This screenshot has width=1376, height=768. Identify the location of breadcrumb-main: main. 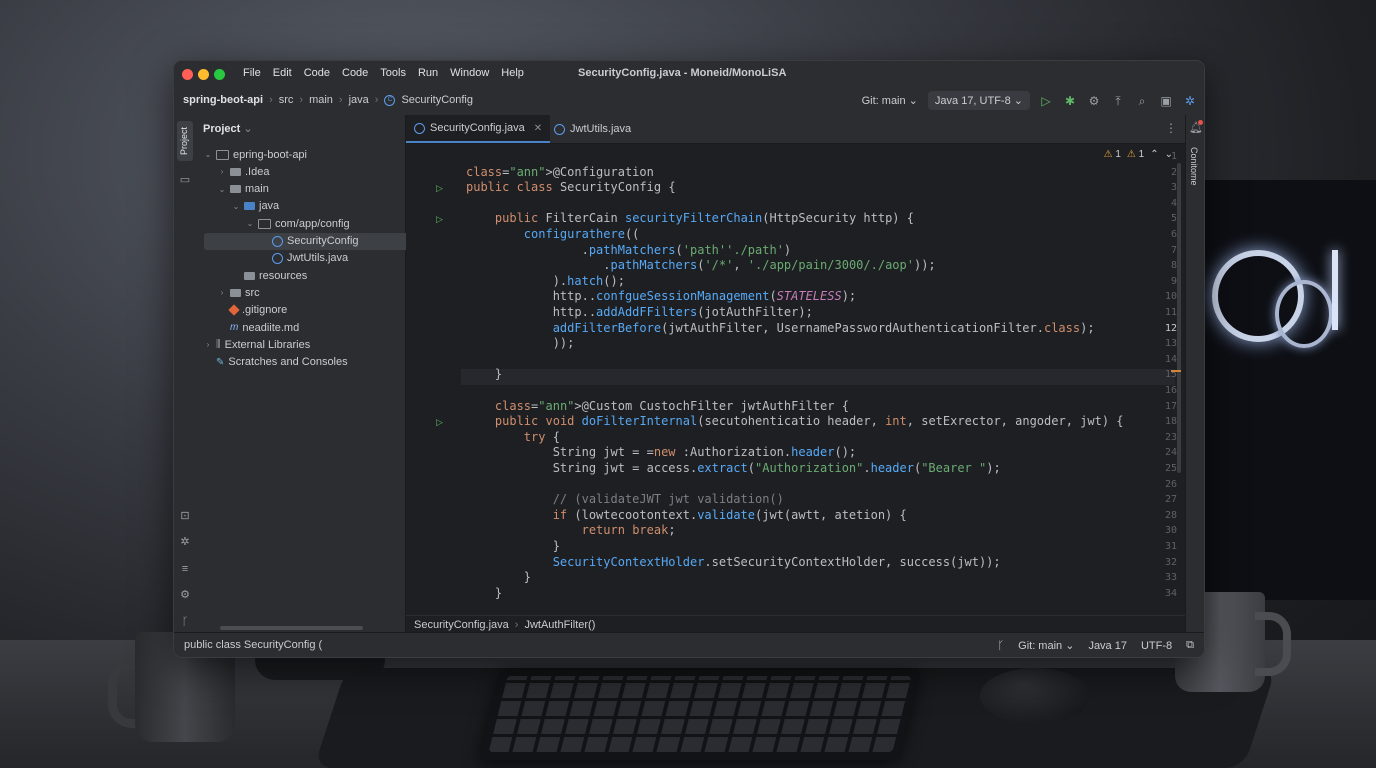
(321, 100).